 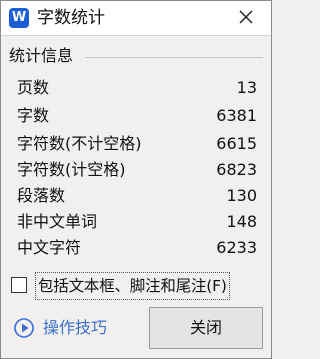 I want to click on wps-writer-app-icon: W, so click(x=19, y=18).